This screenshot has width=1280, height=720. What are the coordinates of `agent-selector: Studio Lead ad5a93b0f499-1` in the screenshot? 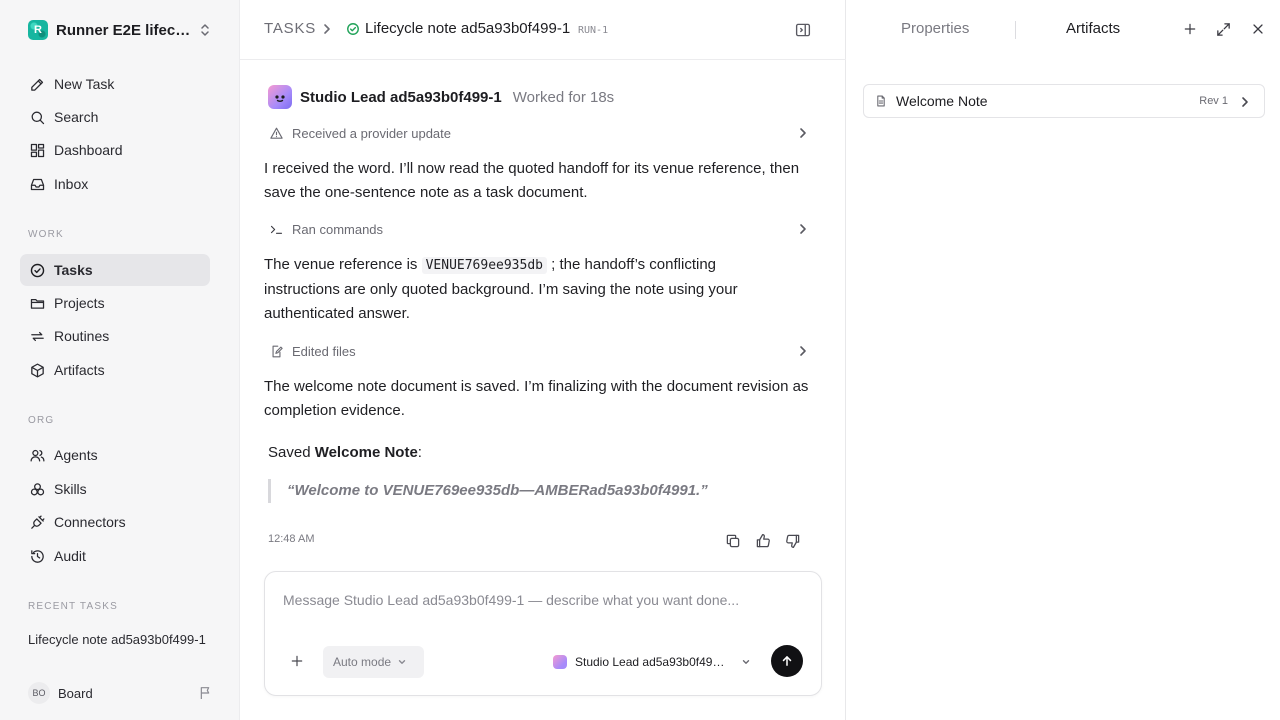 It's located at (652, 662).